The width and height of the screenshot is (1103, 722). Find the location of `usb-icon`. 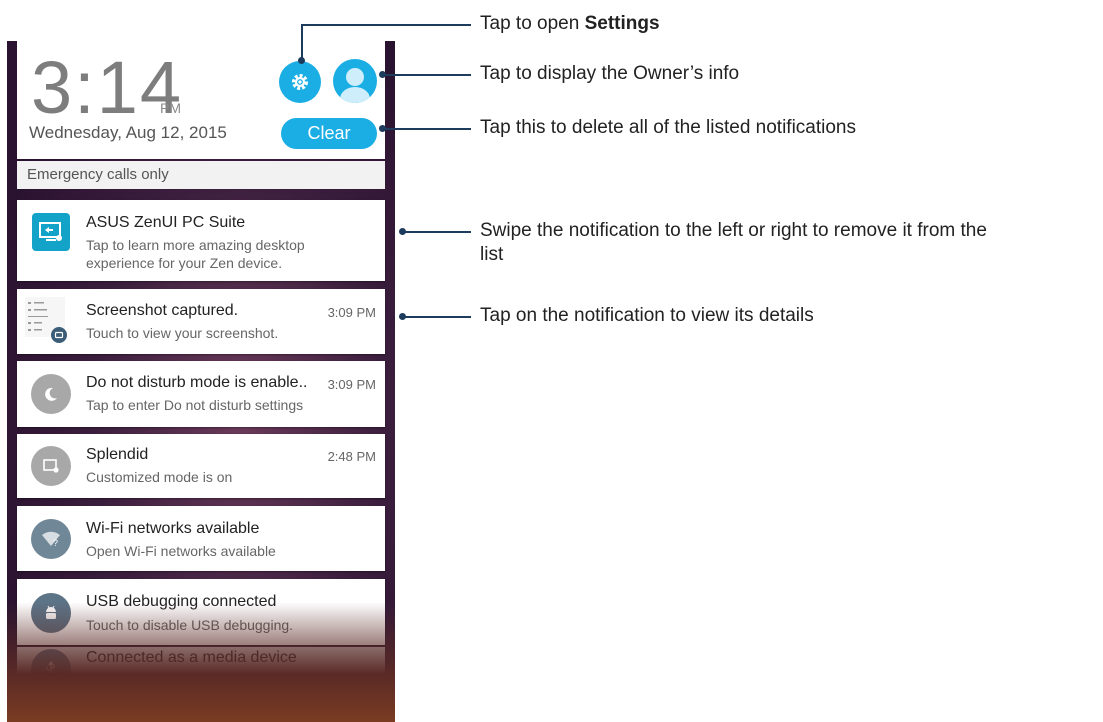

usb-icon is located at coordinates (51, 669).